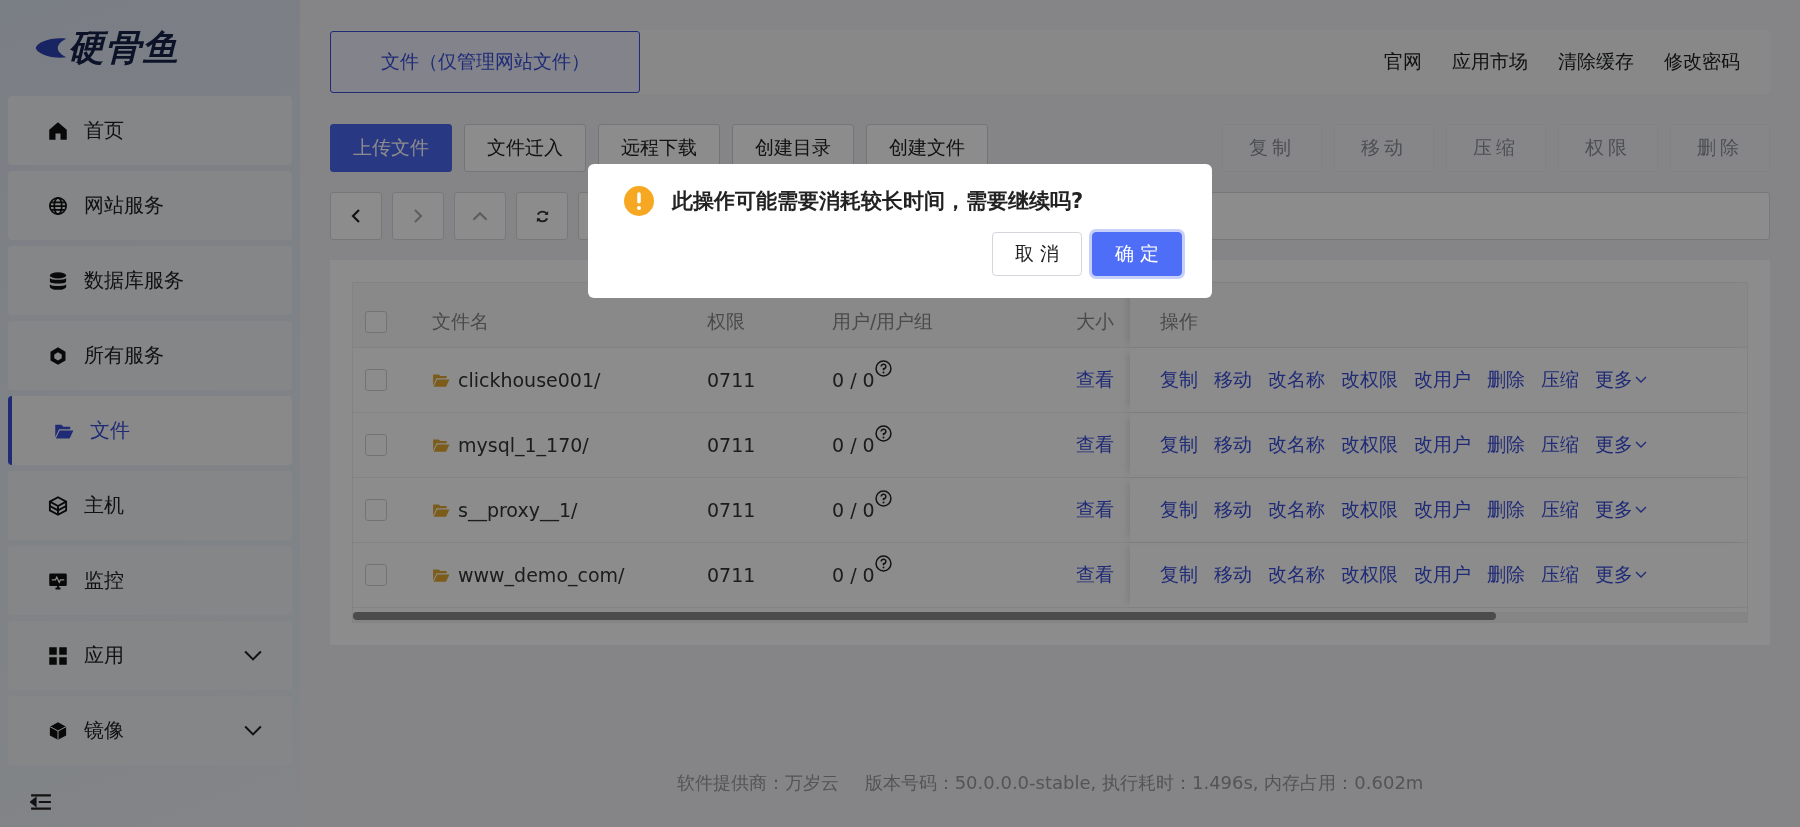 The height and width of the screenshot is (827, 1800). I want to click on column-header: 操作, so click(1438, 315).